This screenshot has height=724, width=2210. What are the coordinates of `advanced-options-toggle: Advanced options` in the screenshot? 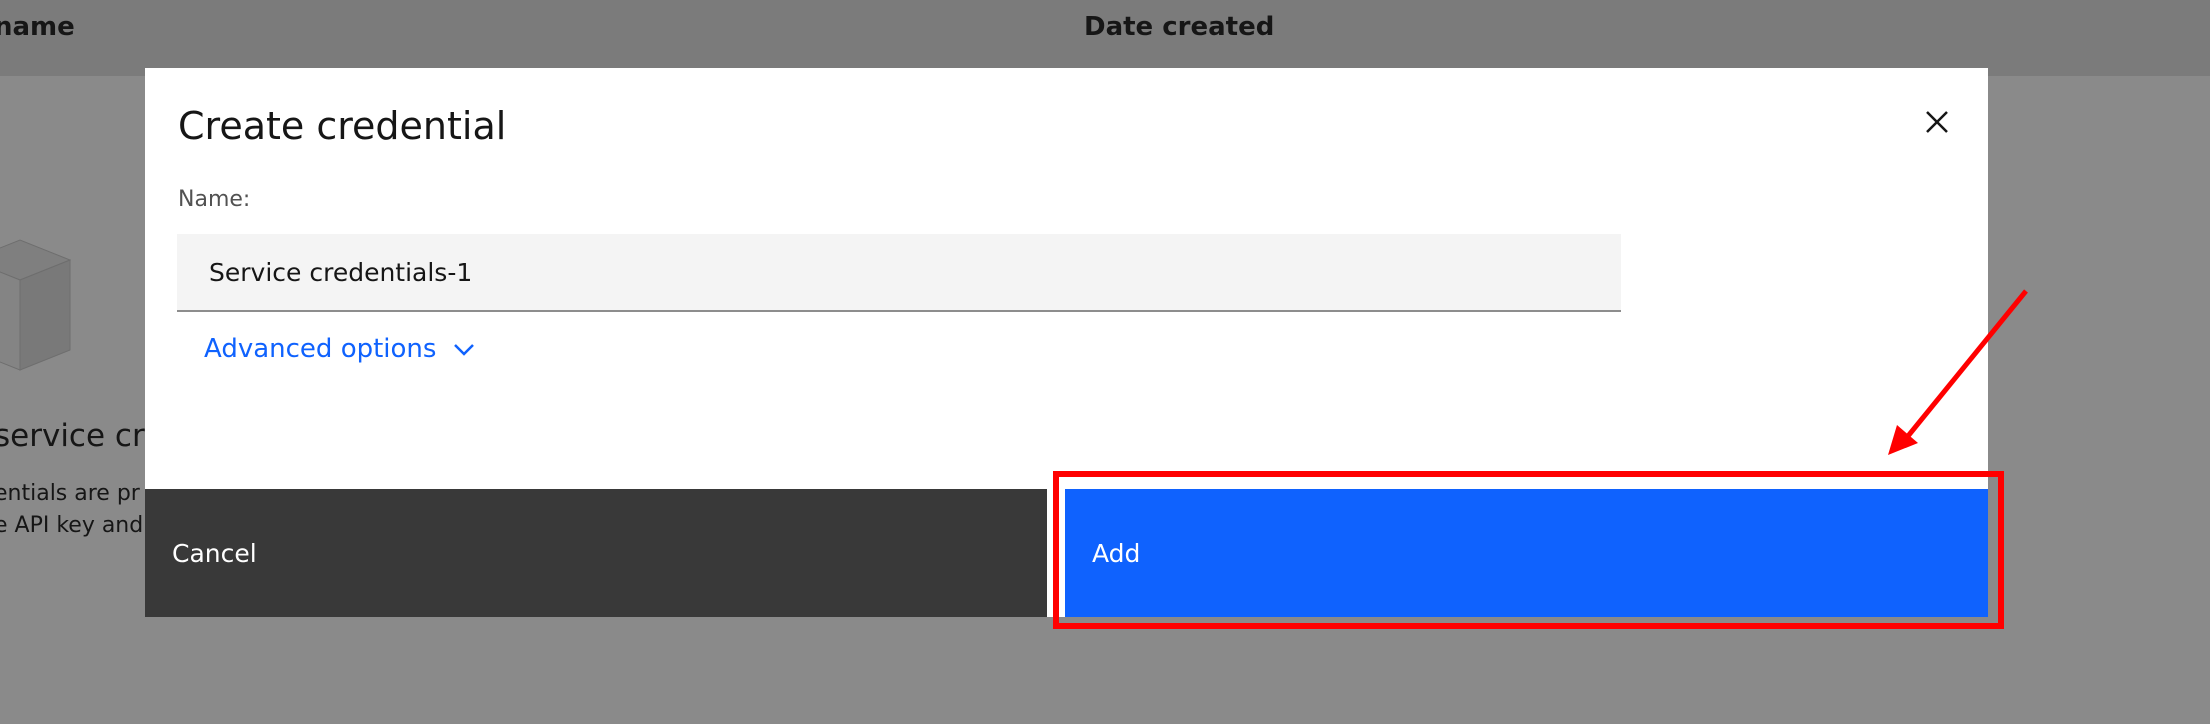 It's located at (340, 349).